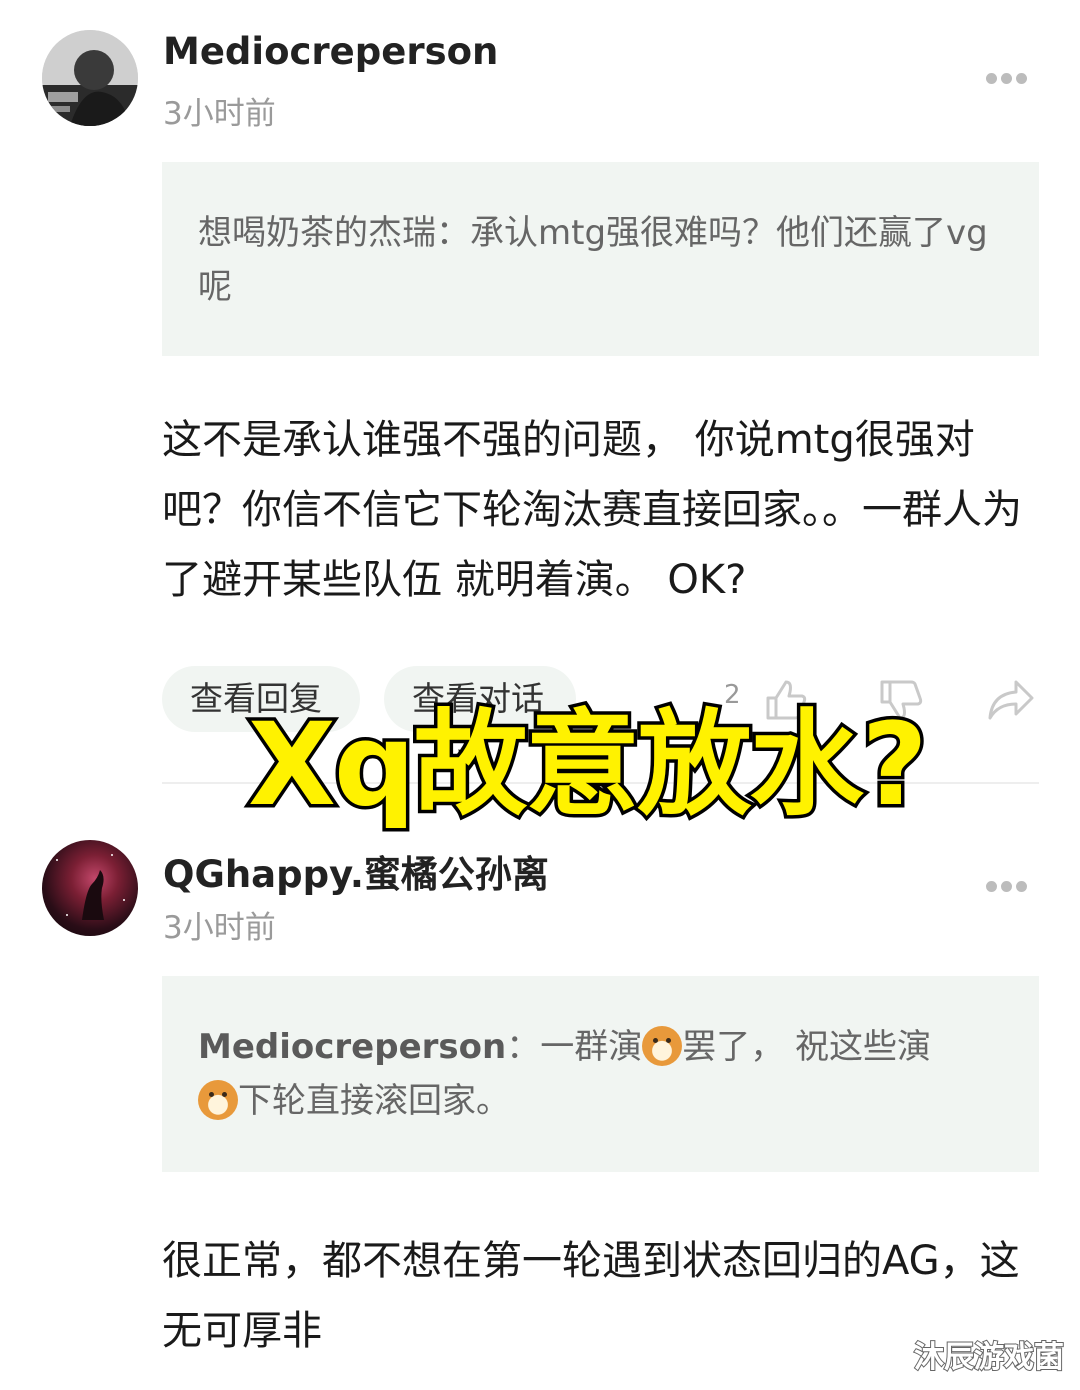 This screenshot has height=1390, width=1080. I want to click on quoted-comment: Mediocreperson：一群演 罢了， 祝这些演下轮直接滚回家。, so click(600, 1074).